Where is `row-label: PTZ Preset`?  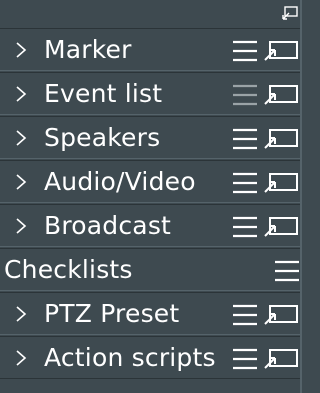 row-label: PTZ Preset is located at coordinates (112, 313).